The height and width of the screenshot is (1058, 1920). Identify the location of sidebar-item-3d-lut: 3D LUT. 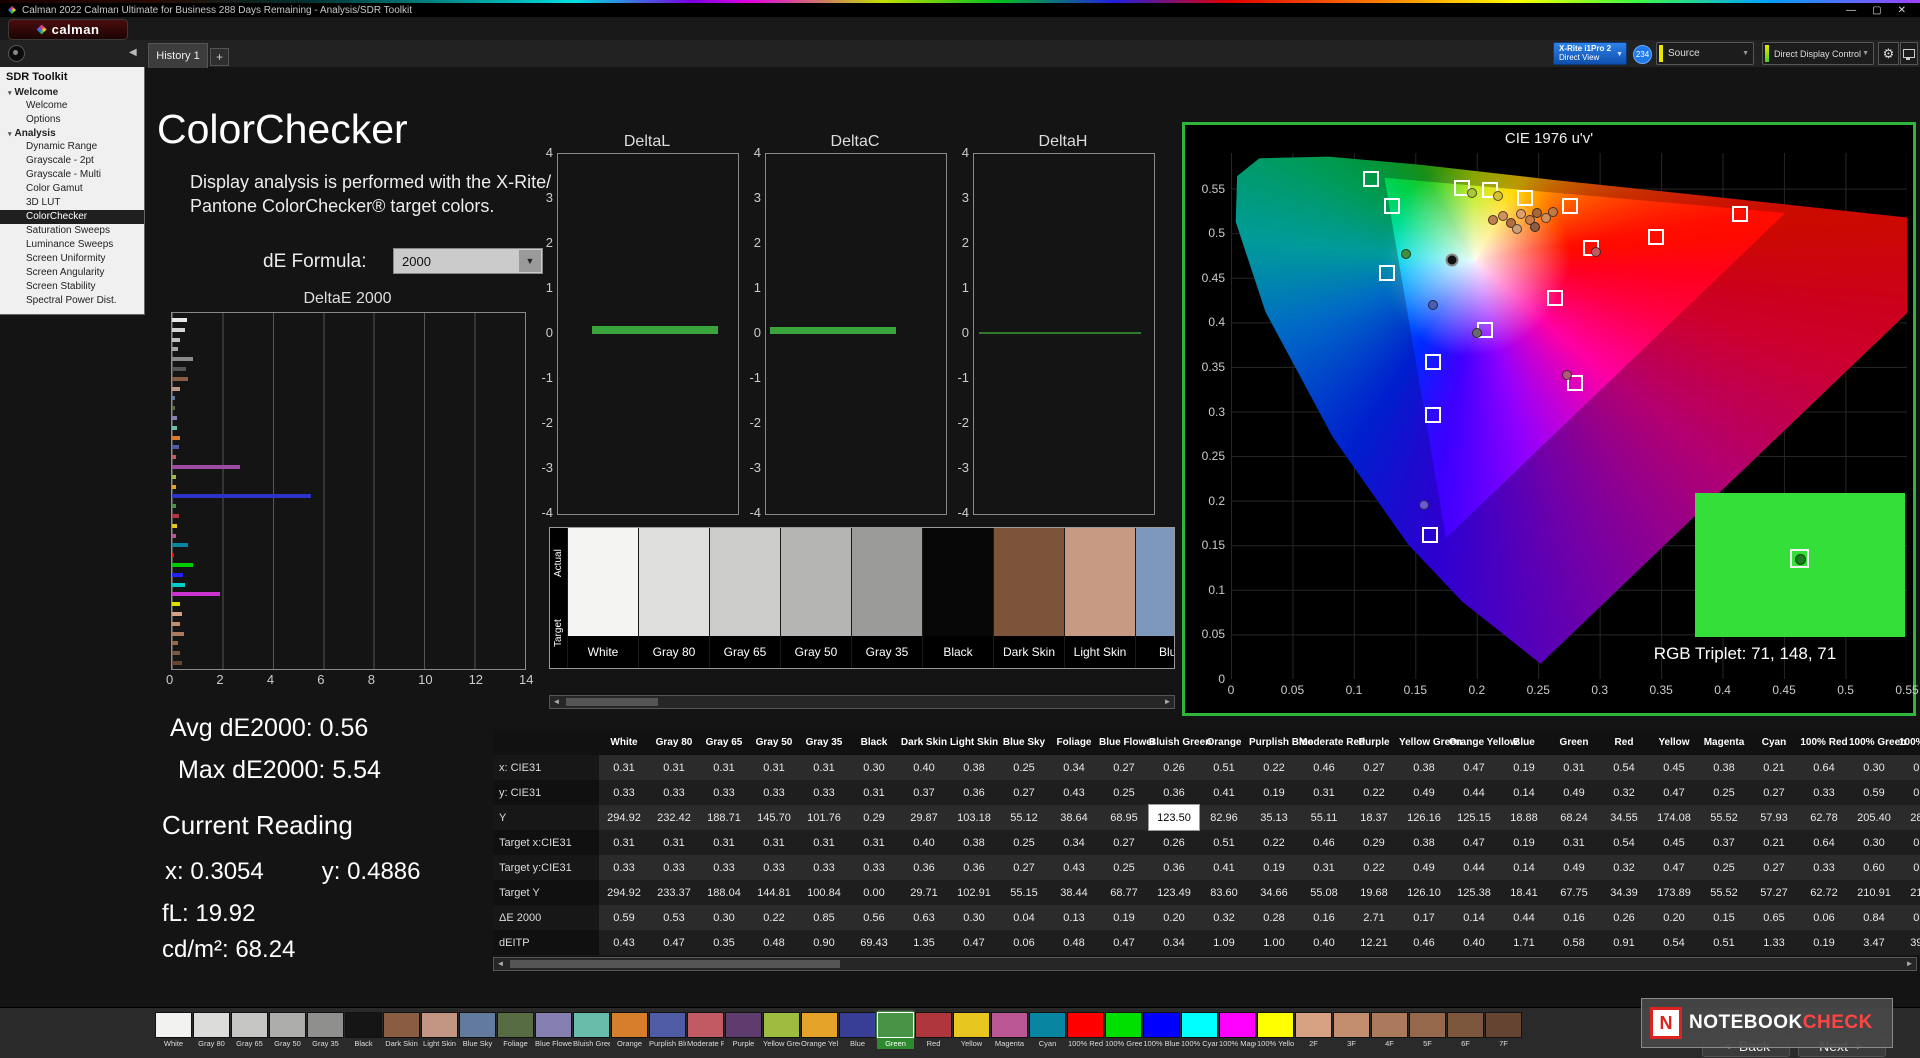
(72, 203).